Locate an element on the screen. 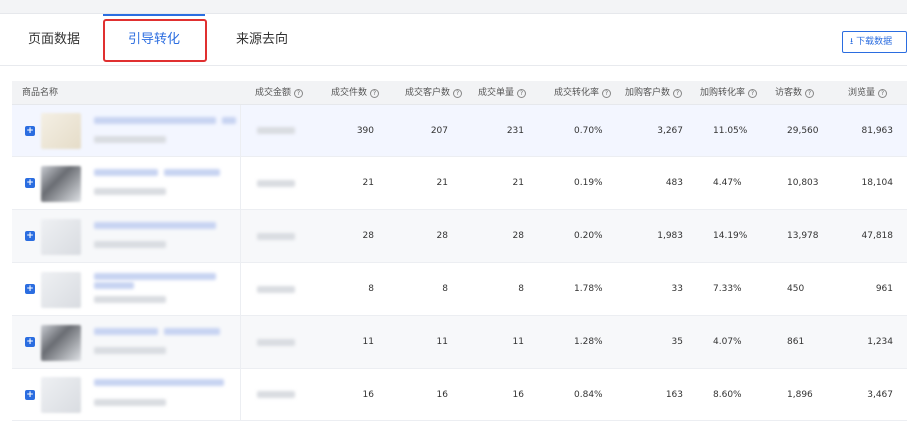 This screenshot has height=430, width=907. cell-items: 28 is located at coordinates (368, 236).